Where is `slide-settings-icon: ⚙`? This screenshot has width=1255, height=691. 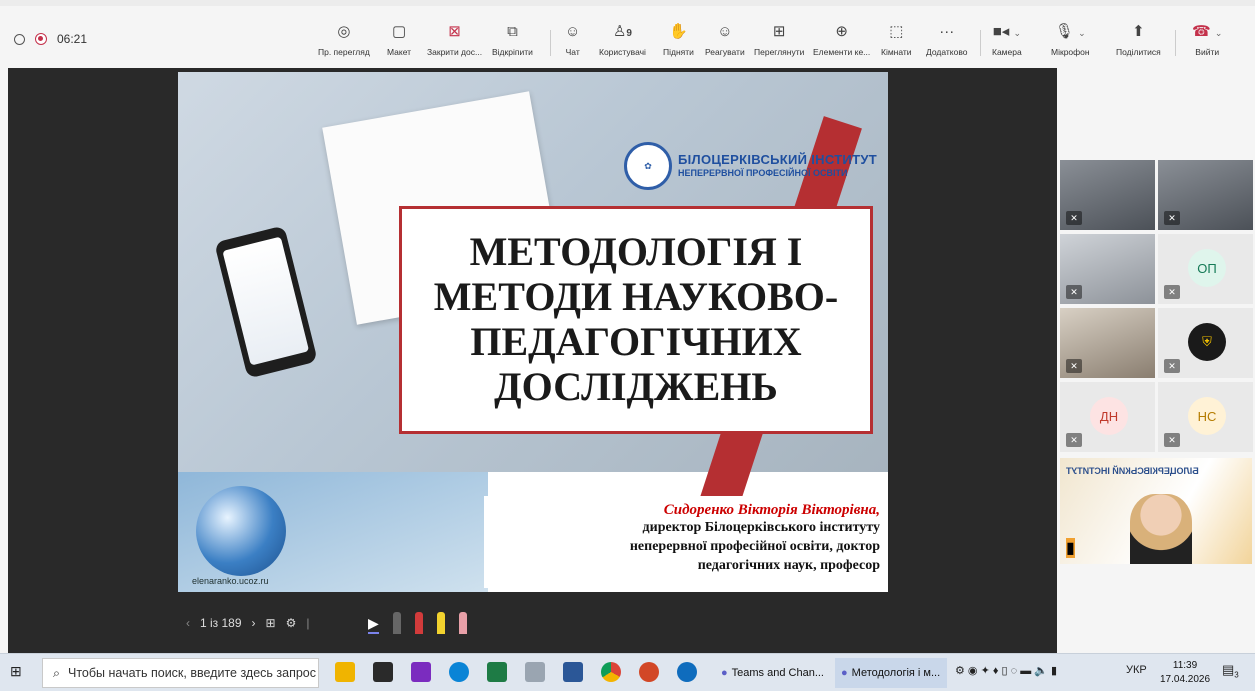
slide-settings-icon: ⚙ is located at coordinates (291, 623).